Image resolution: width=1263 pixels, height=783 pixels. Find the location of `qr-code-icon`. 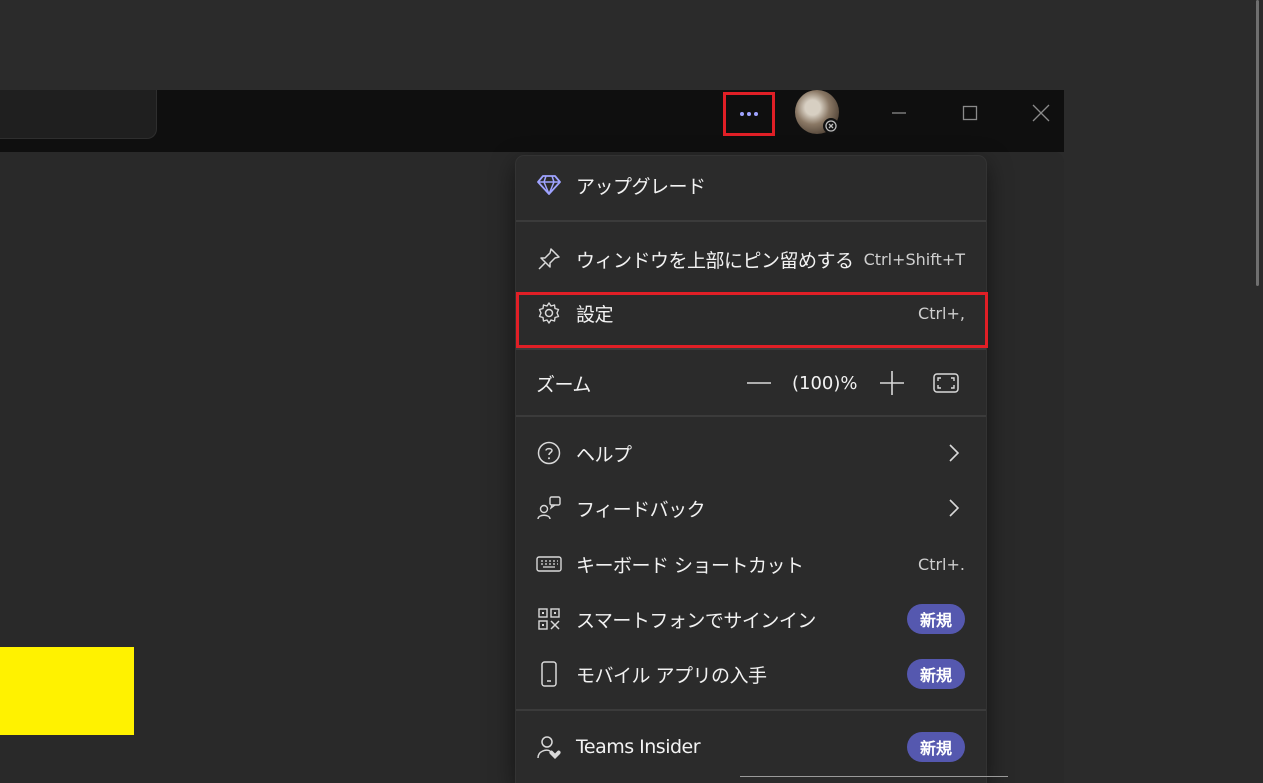

qr-code-icon is located at coordinates (549, 619).